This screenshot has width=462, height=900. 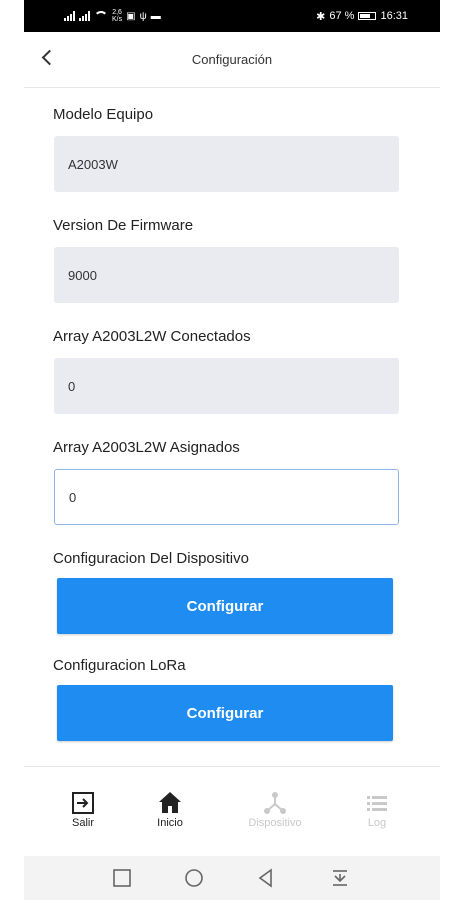 I want to click on nav-item-salir: Salir, so click(x=83, y=808).